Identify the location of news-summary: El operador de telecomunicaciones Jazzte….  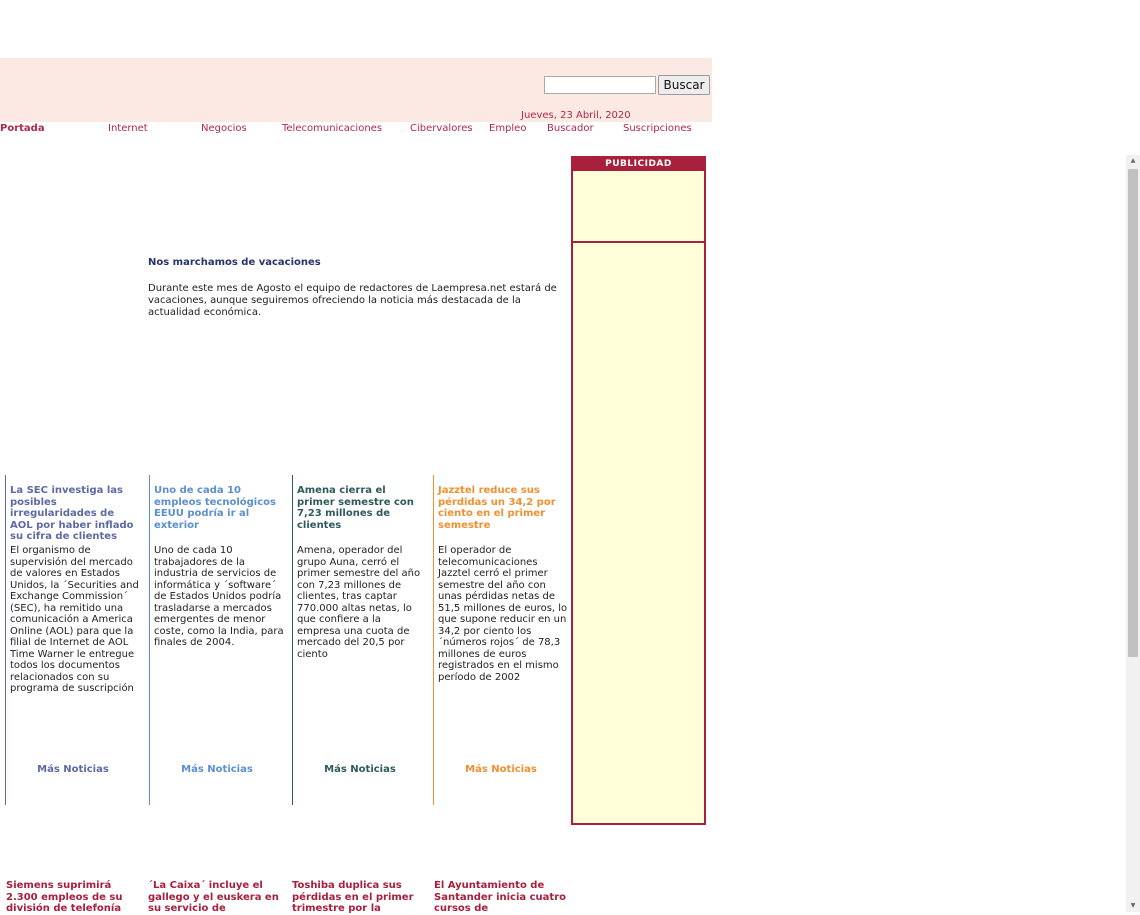
(503, 614).